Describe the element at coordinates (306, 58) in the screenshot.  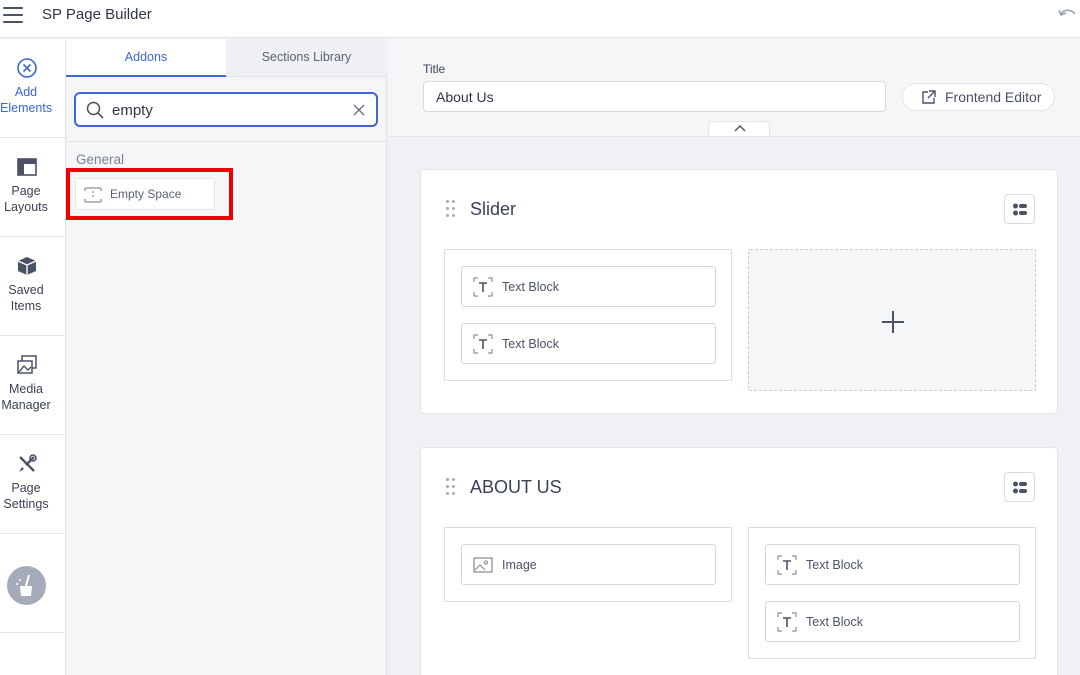
I see `tab-sections-library: Sections Library` at that location.